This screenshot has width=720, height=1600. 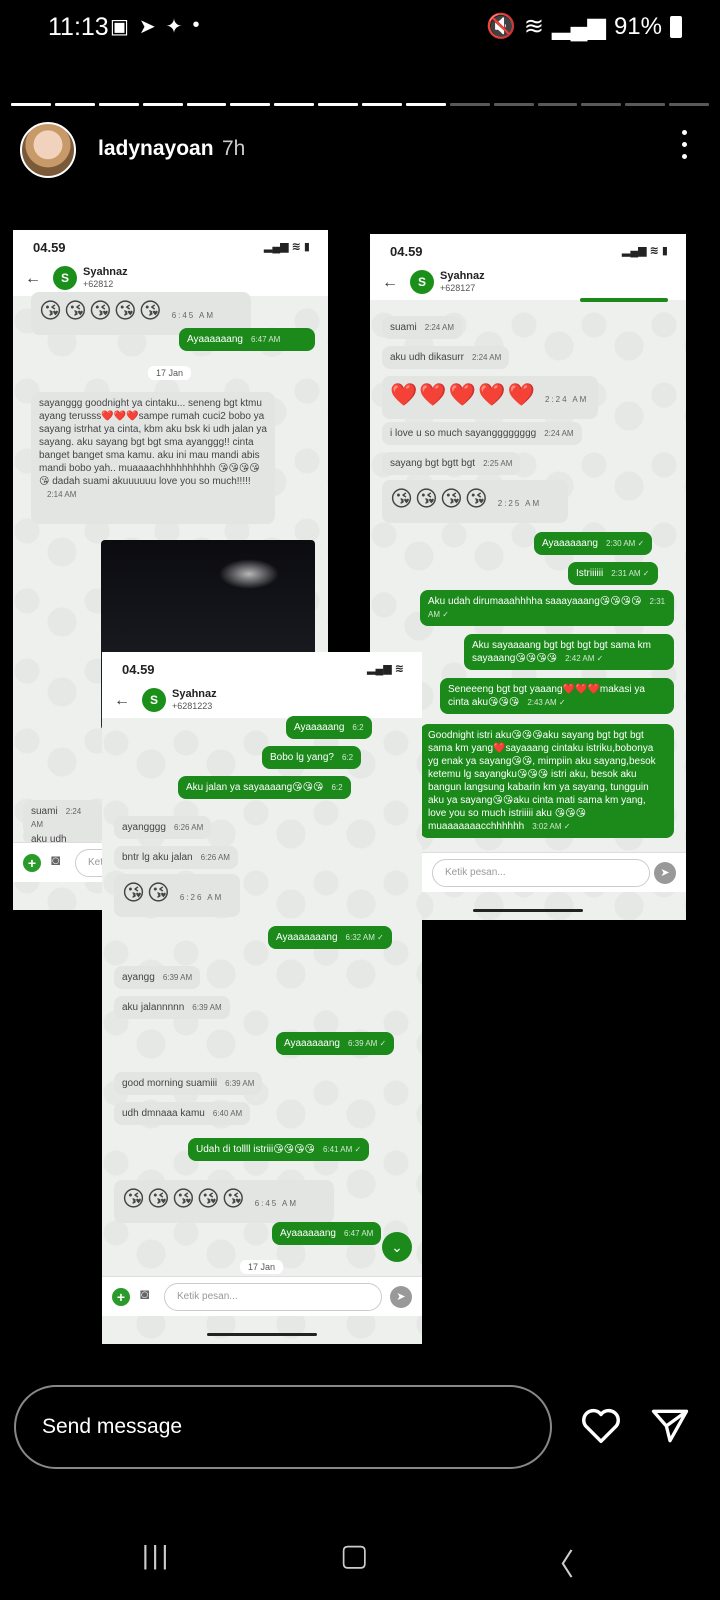 I want to click on recent-apps-icon: |||, so click(x=156, y=1555).